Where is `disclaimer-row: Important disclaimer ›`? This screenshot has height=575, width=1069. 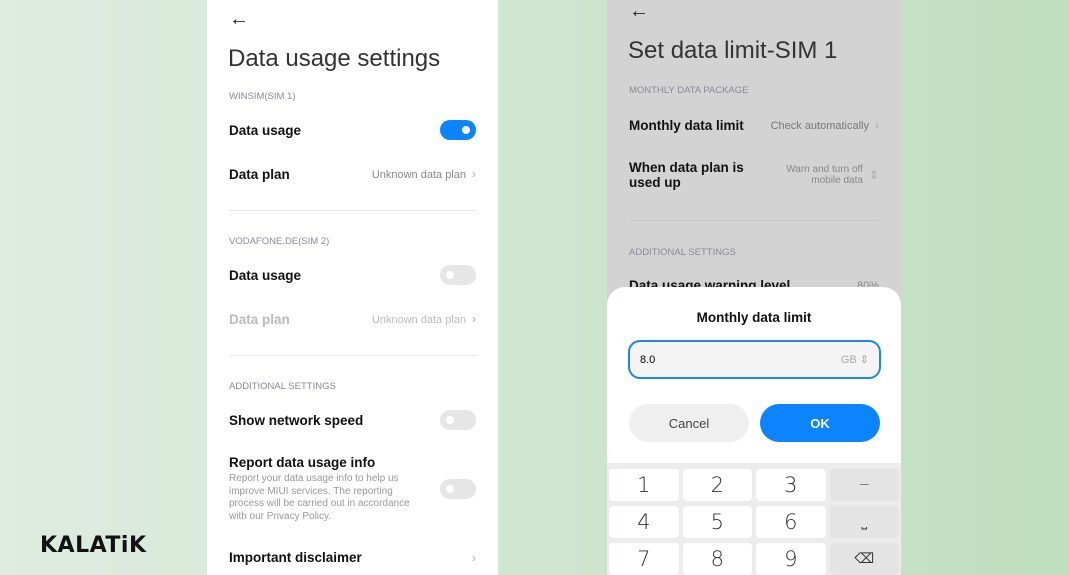
disclaimer-row: Important disclaimer › is located at coordinates (352, 557).